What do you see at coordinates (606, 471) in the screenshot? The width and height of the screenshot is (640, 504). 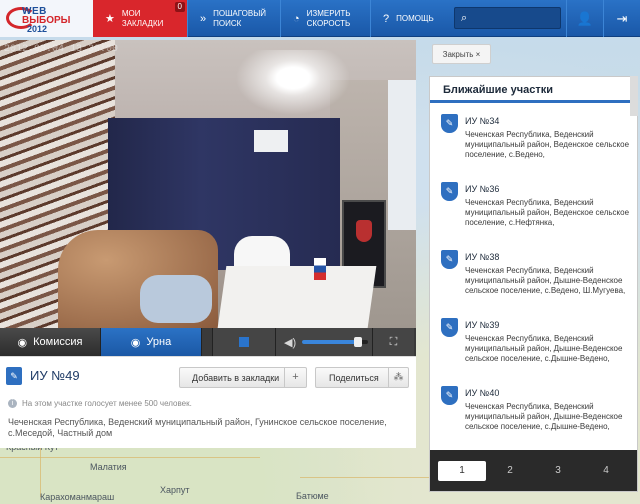 I see `page-button: 4` at bounding box center [606, 471].